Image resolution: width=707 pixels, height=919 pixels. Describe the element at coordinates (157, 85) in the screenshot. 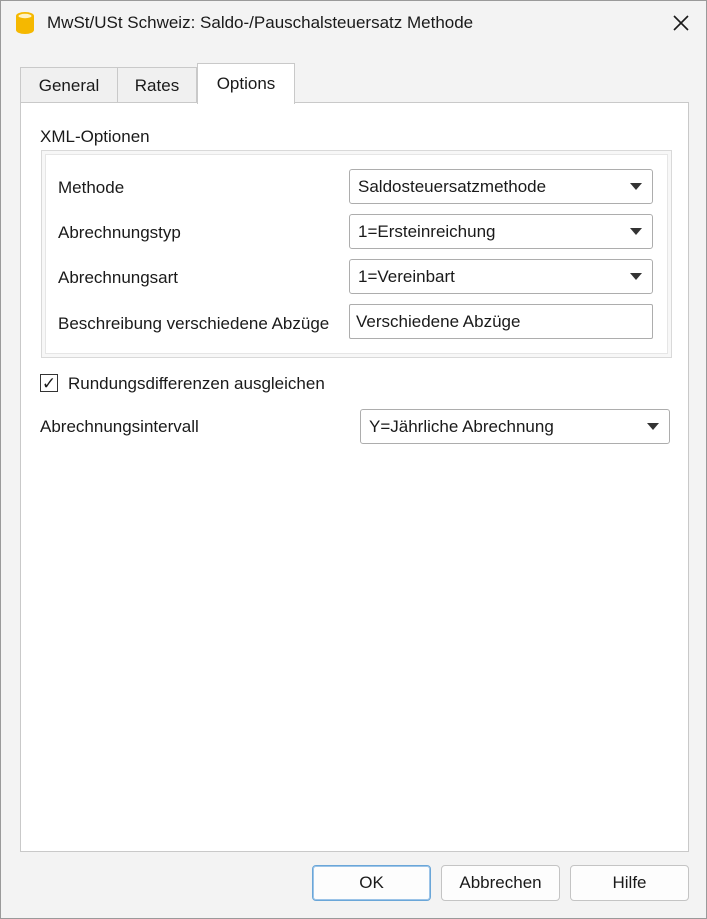

I see `tab-rates: Rates` at that location.